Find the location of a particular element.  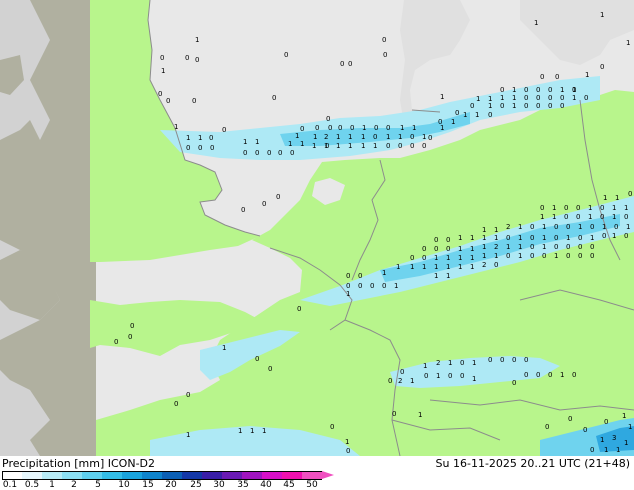

color-scale-labels: 0.1 0.5 1 2 5 10 15 20 25 30 35 40 45 50 is located at coordinates (317, 485).